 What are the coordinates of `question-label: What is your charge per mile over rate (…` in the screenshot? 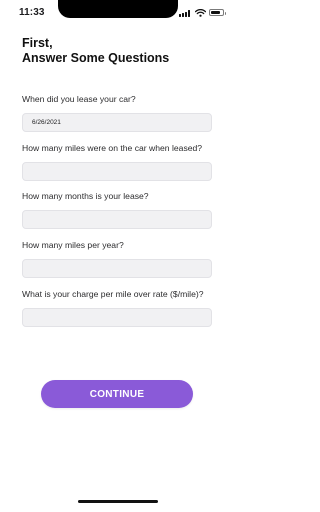 It's located at (113, 294).